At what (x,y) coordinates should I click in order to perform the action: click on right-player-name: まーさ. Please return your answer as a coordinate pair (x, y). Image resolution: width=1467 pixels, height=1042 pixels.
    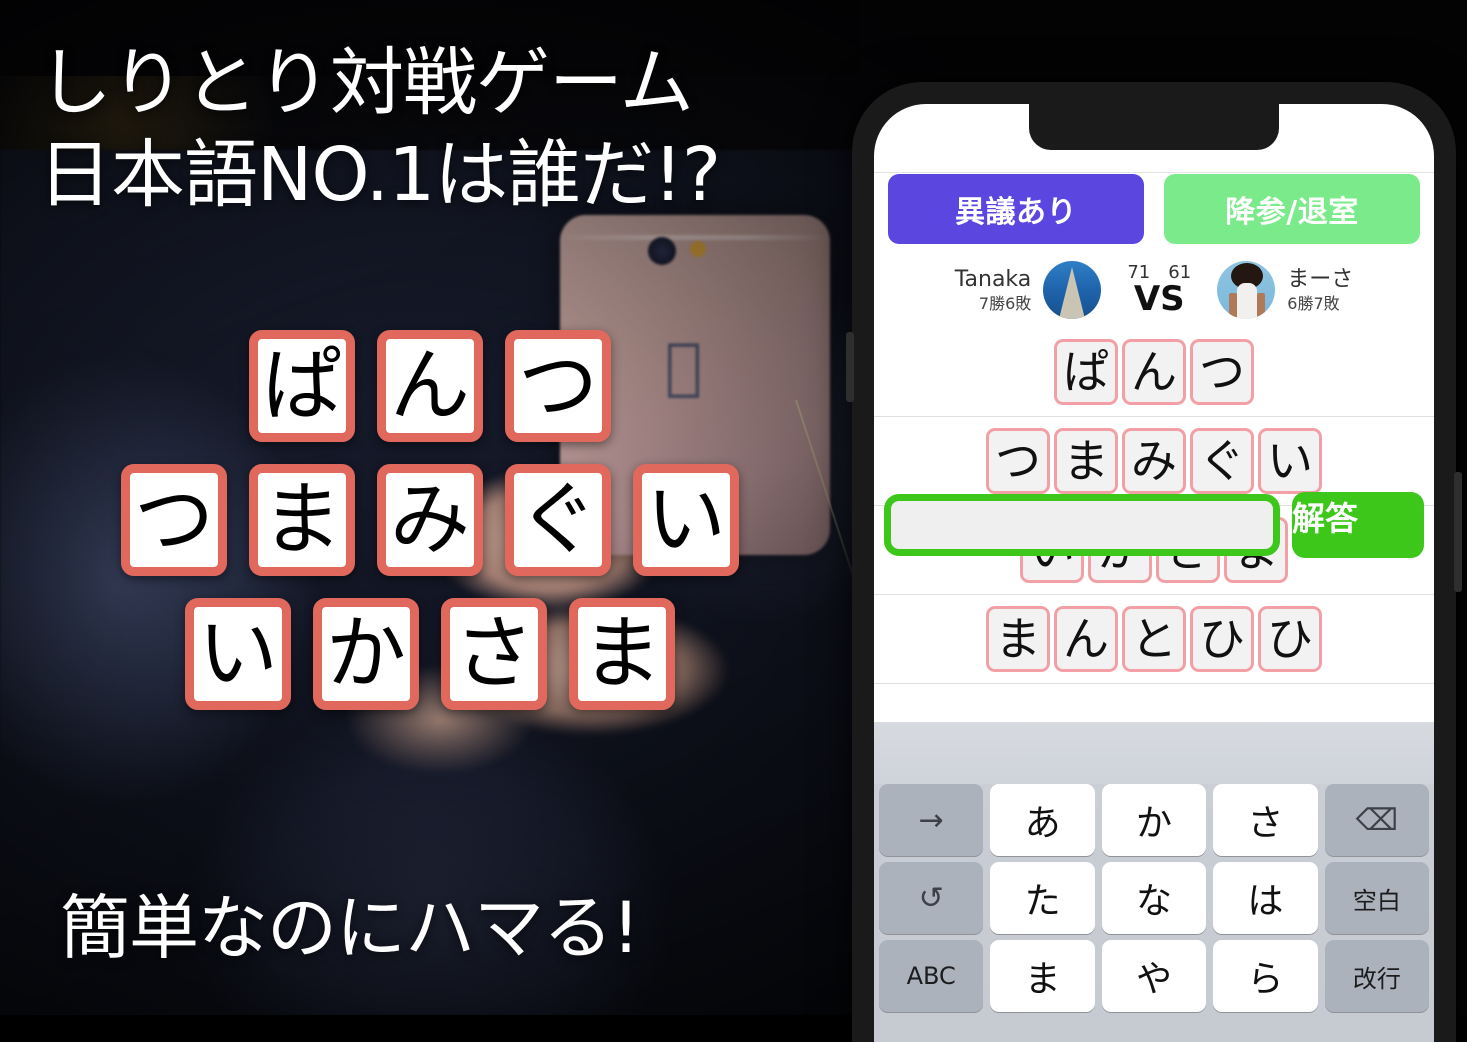
    Looking at the image, I should click on (1320, 280).